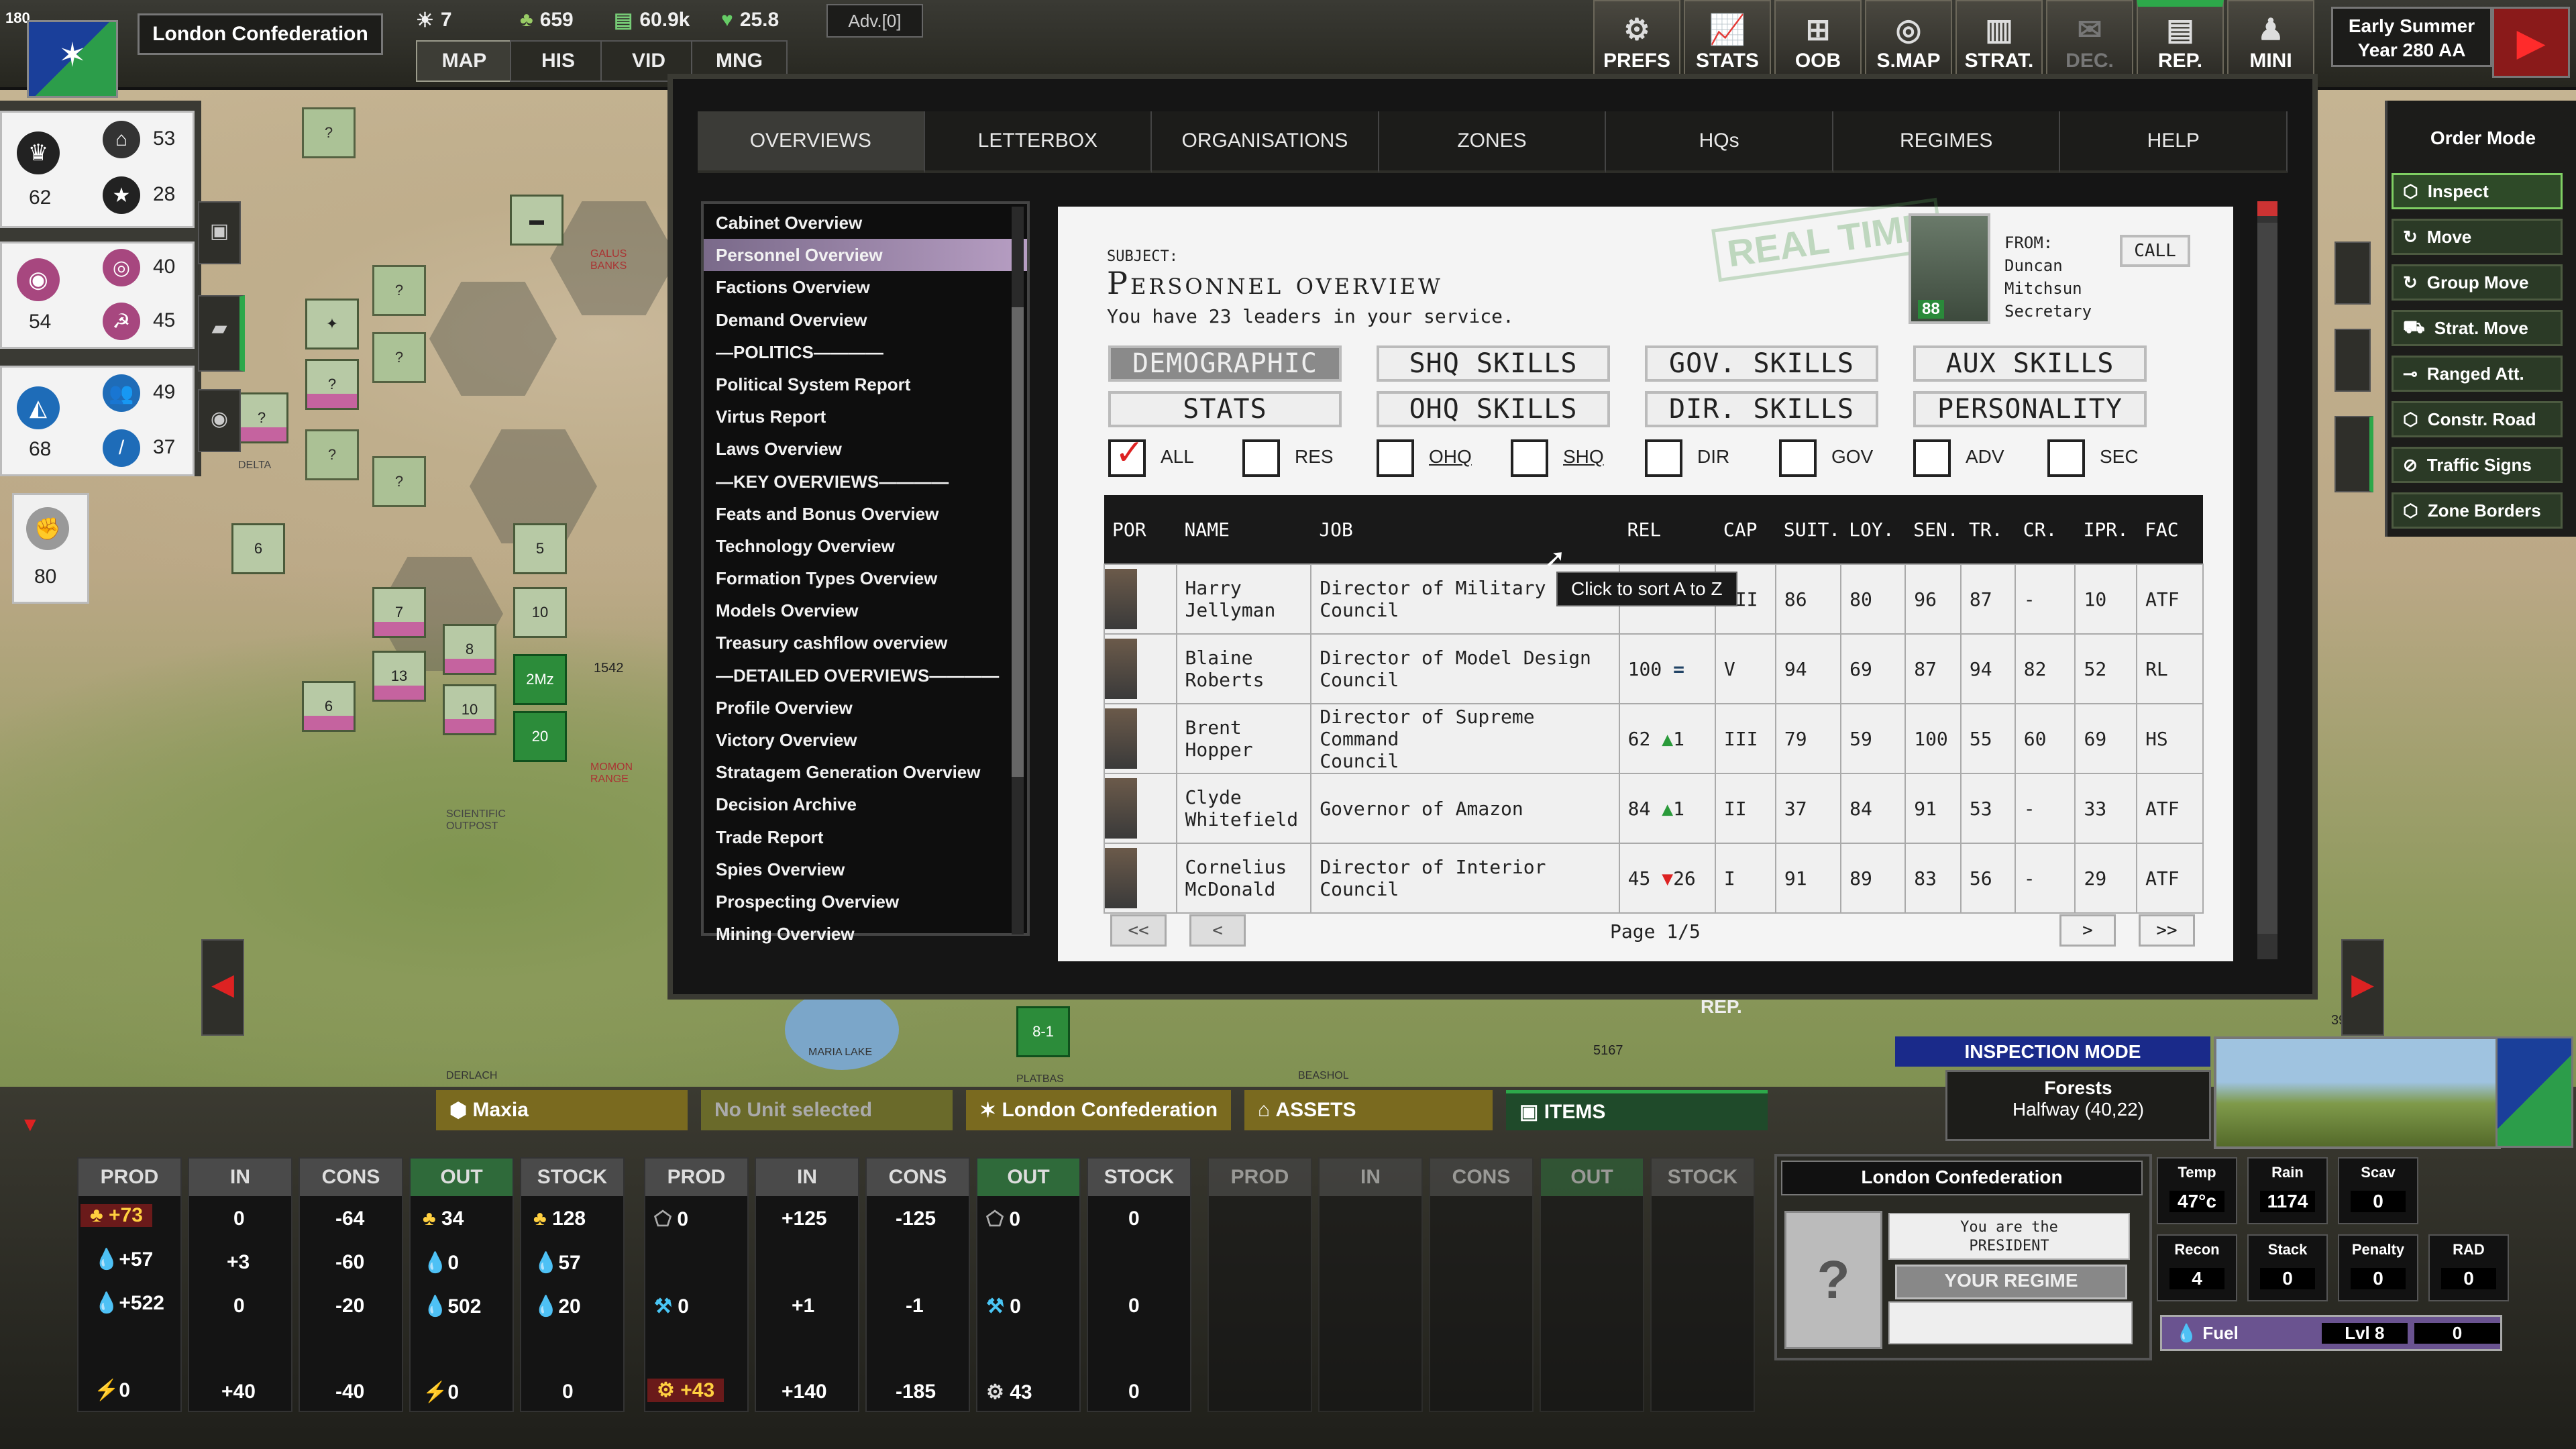 This screenshot has height=1449, width=2576. I want to click on checkbox-gov, so click(1798, 458).